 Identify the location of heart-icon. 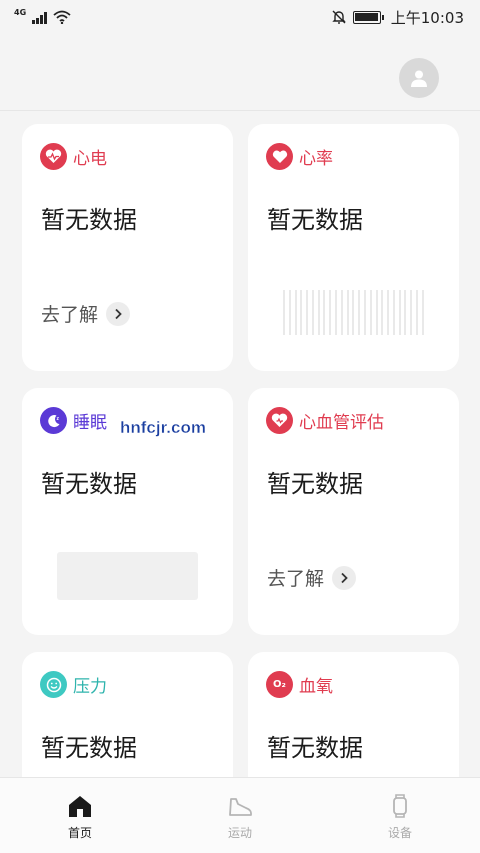
(279, 156).